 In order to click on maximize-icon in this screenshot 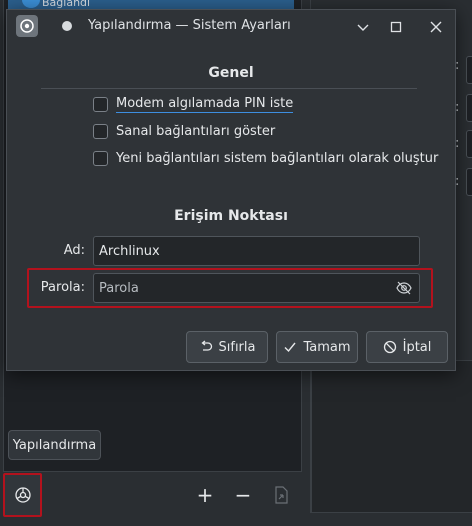, I will do `click(396, 27)`.